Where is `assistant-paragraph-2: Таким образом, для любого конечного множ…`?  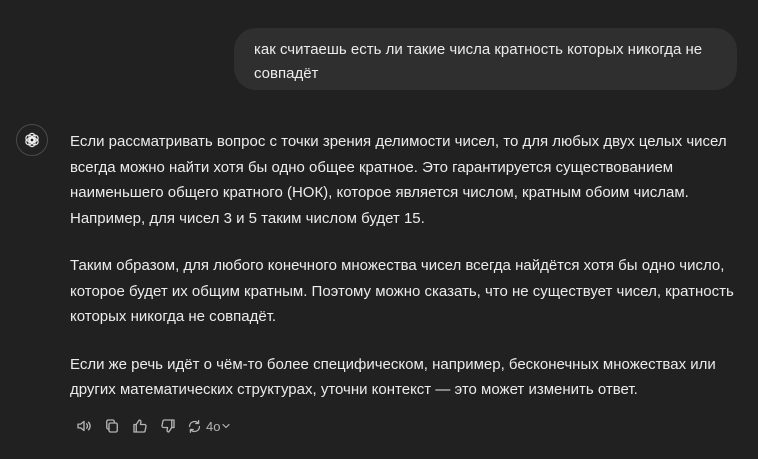
assistant-paragraph-2: Таким образом, для любого конечного множ… is located at coordinates (402, 291).